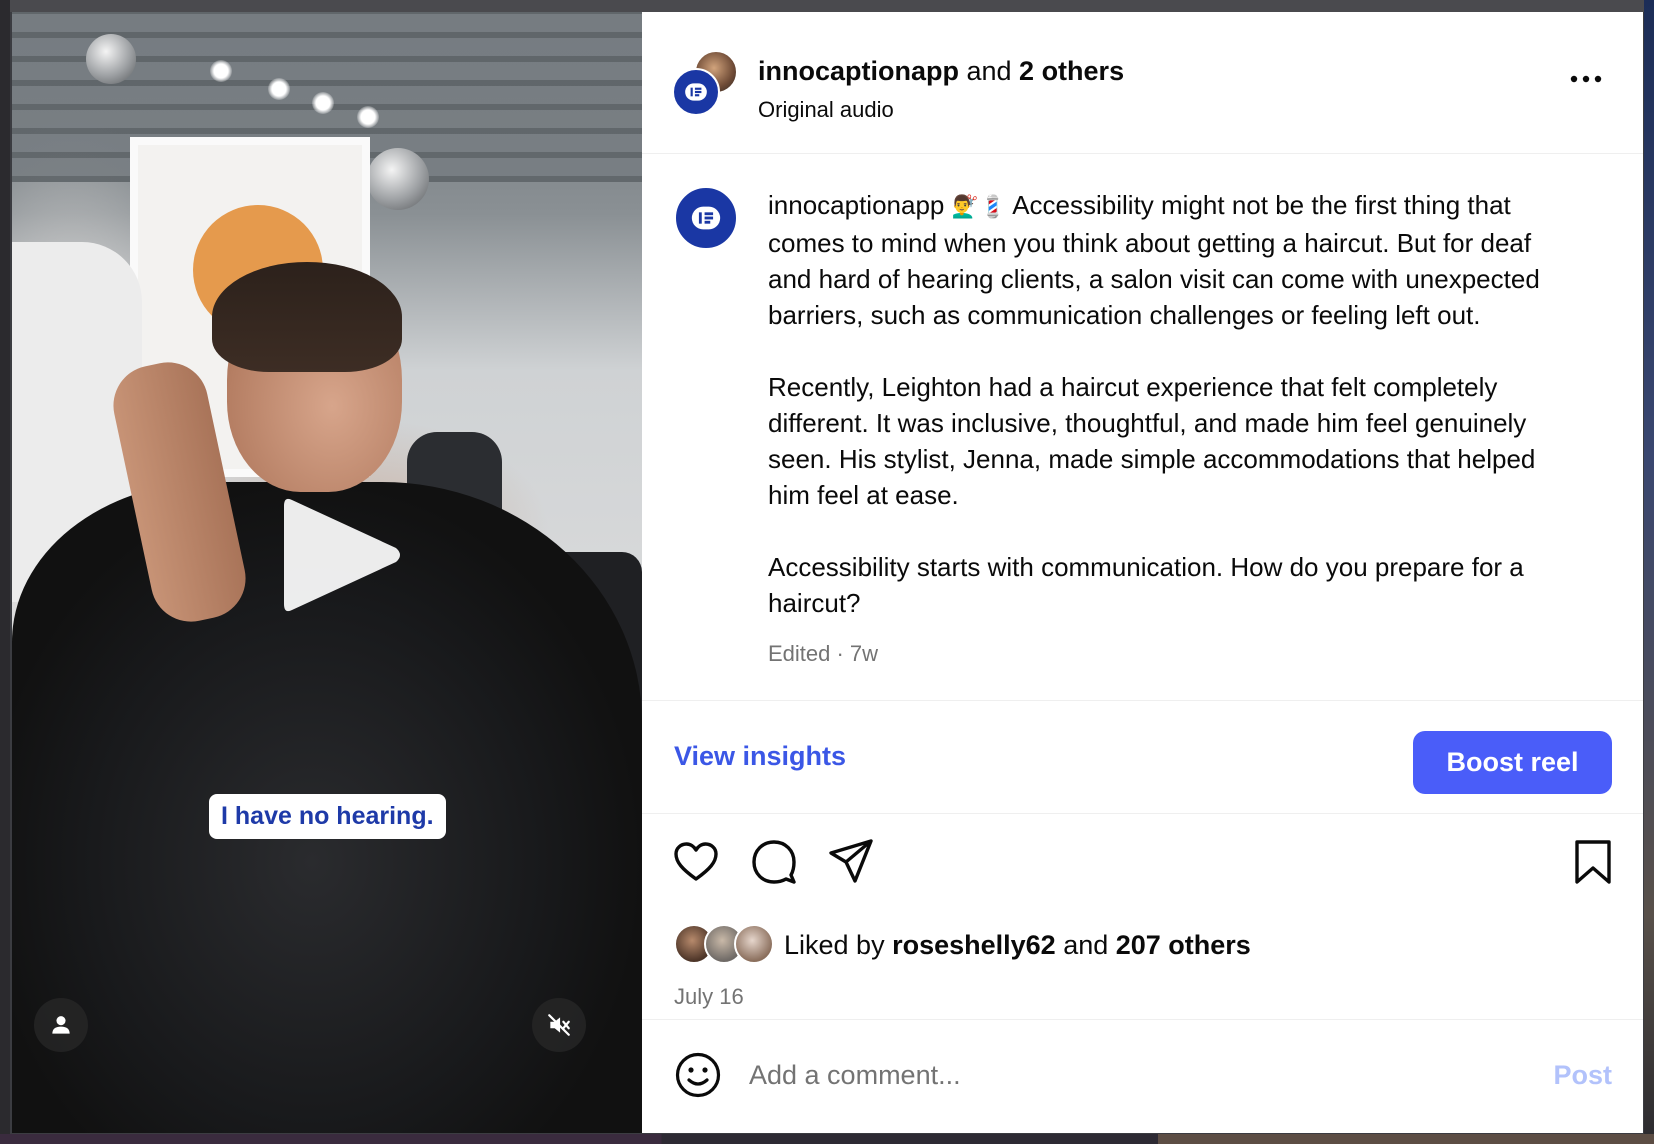 The height and width of the screenshot is (1144, 1654). What do you see at coordinates (1085, 944) in the screenshot?
I see `likes-joiner: and` at bounding box center [1085, 944].